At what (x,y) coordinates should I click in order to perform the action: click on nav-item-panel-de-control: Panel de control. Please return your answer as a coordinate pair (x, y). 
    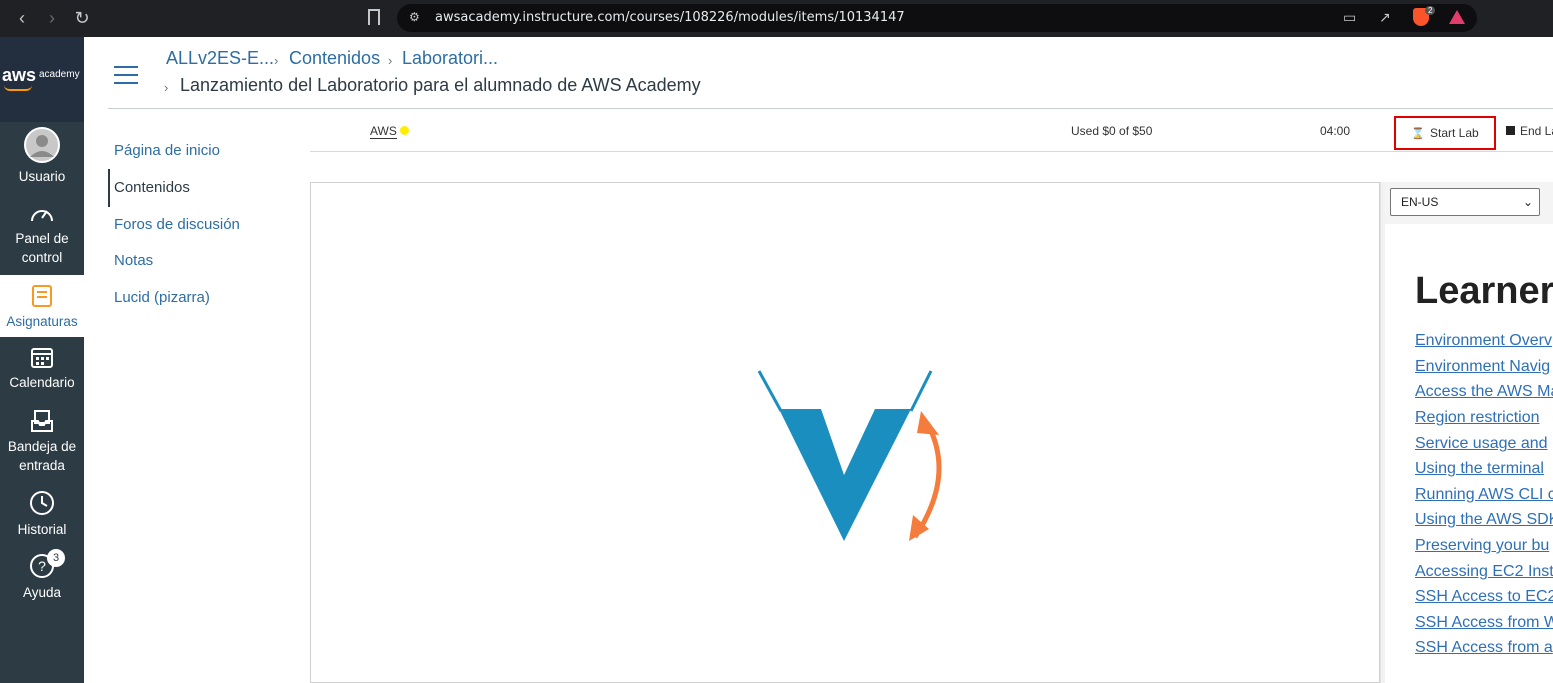
    Looking at the image, I should click on (42, 238).